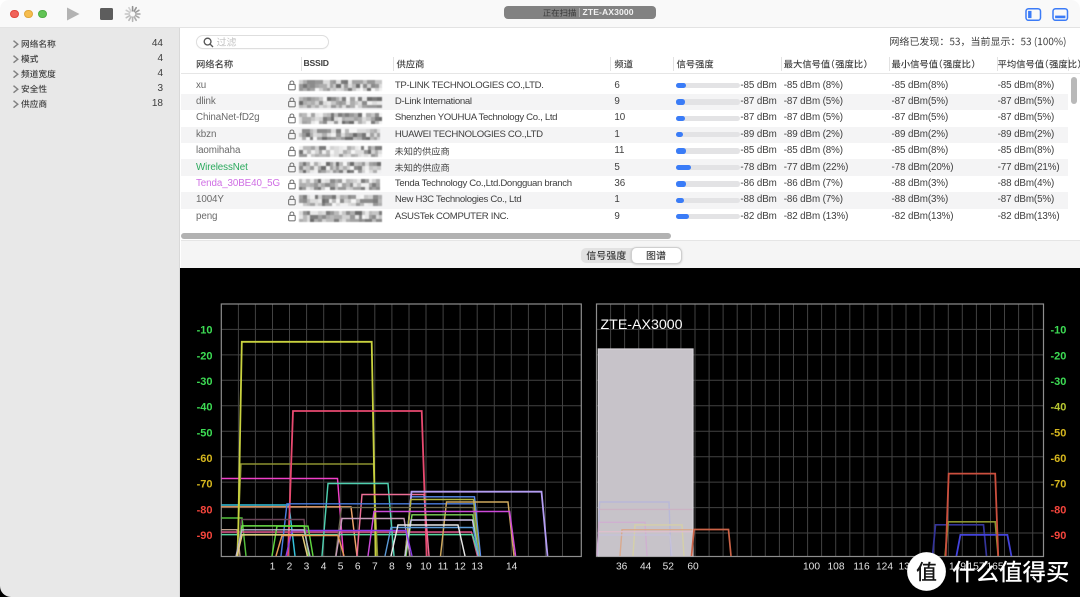 This screenshot has height=597, width=1080. I want to click on svg-text: 12, so click(460, 566).